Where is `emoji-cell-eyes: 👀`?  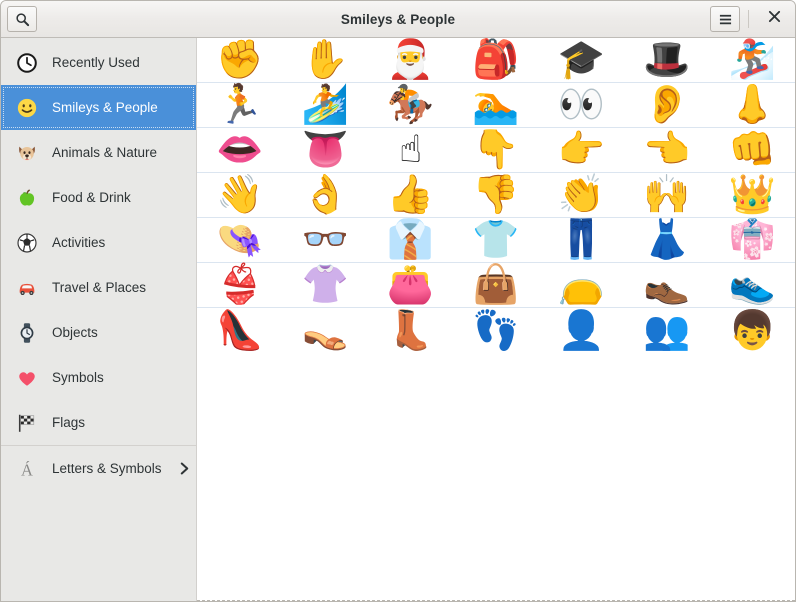 emoji-cell-eyes: 👀 is located at coordinates (581, 105).